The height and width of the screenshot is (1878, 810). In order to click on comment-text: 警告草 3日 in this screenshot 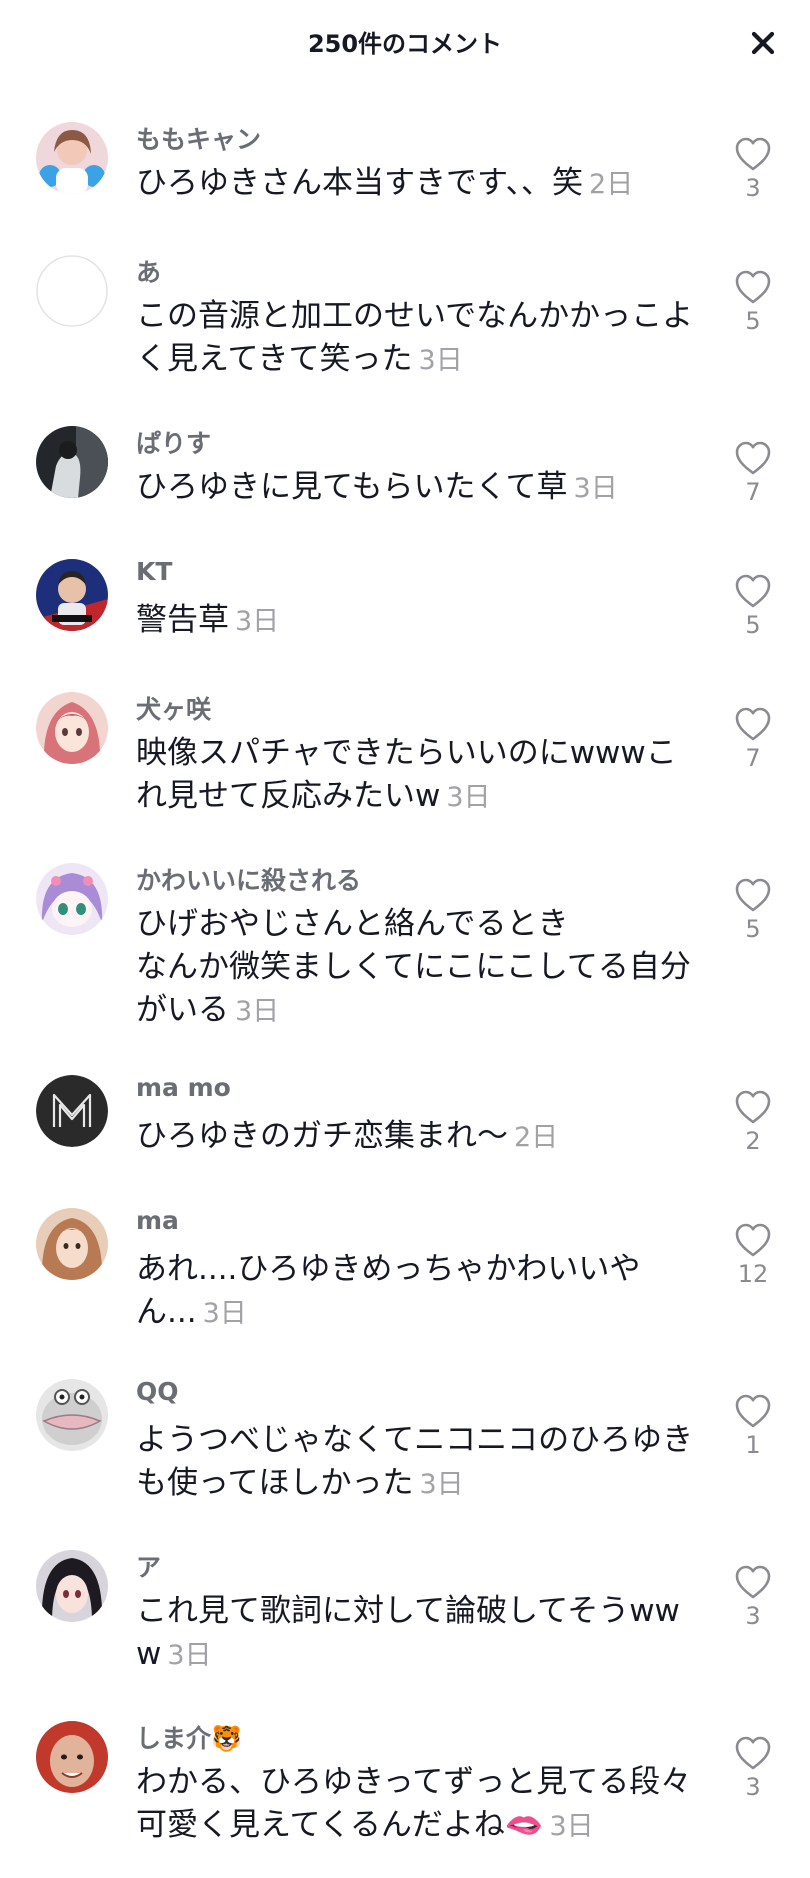, I will do `click(208, 620)`.